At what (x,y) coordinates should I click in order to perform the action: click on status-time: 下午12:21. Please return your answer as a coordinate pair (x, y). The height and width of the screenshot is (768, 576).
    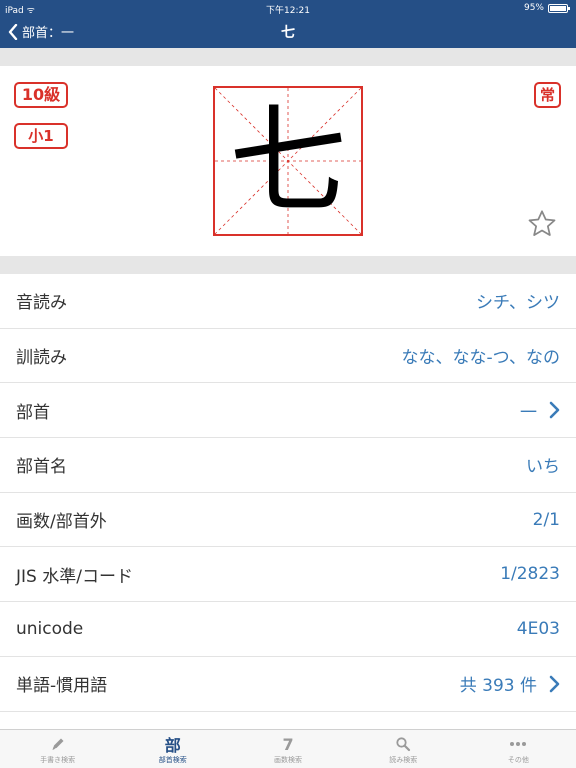
    Looking at the image, I should click on (288, 11).